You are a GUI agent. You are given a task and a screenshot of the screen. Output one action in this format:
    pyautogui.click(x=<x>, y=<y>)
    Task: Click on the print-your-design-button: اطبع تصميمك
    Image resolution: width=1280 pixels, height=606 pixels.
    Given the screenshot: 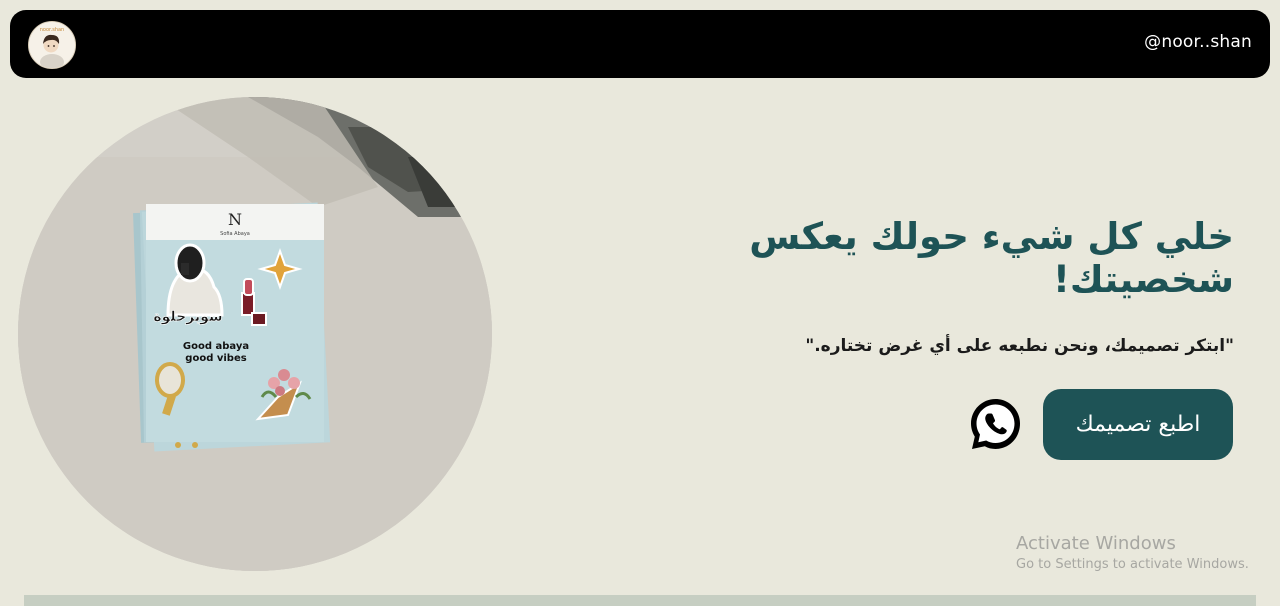 What is the action you would take?
    pyautogui.click(x=1138, y=424)
    